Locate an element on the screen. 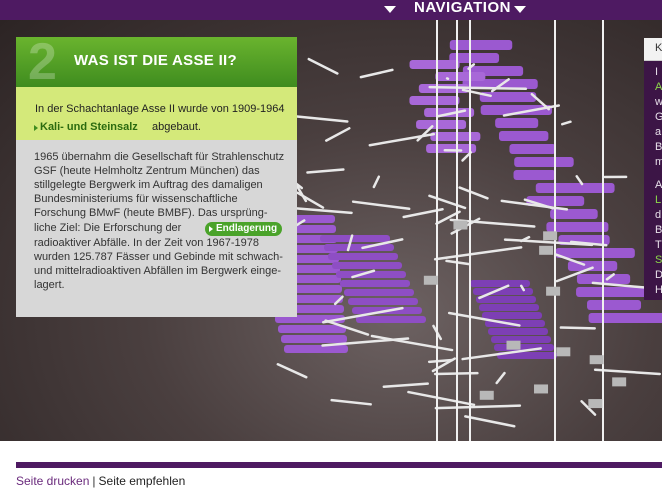  side-text: I is located at coordinates (657, 72).